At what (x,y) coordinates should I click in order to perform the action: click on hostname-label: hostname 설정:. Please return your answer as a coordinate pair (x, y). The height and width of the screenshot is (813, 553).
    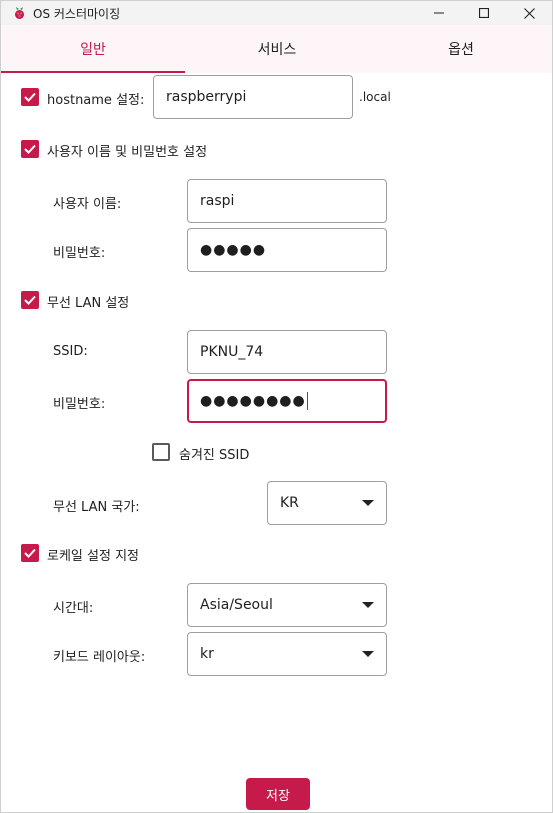
    Looking at the image, I should click on (96, 100).